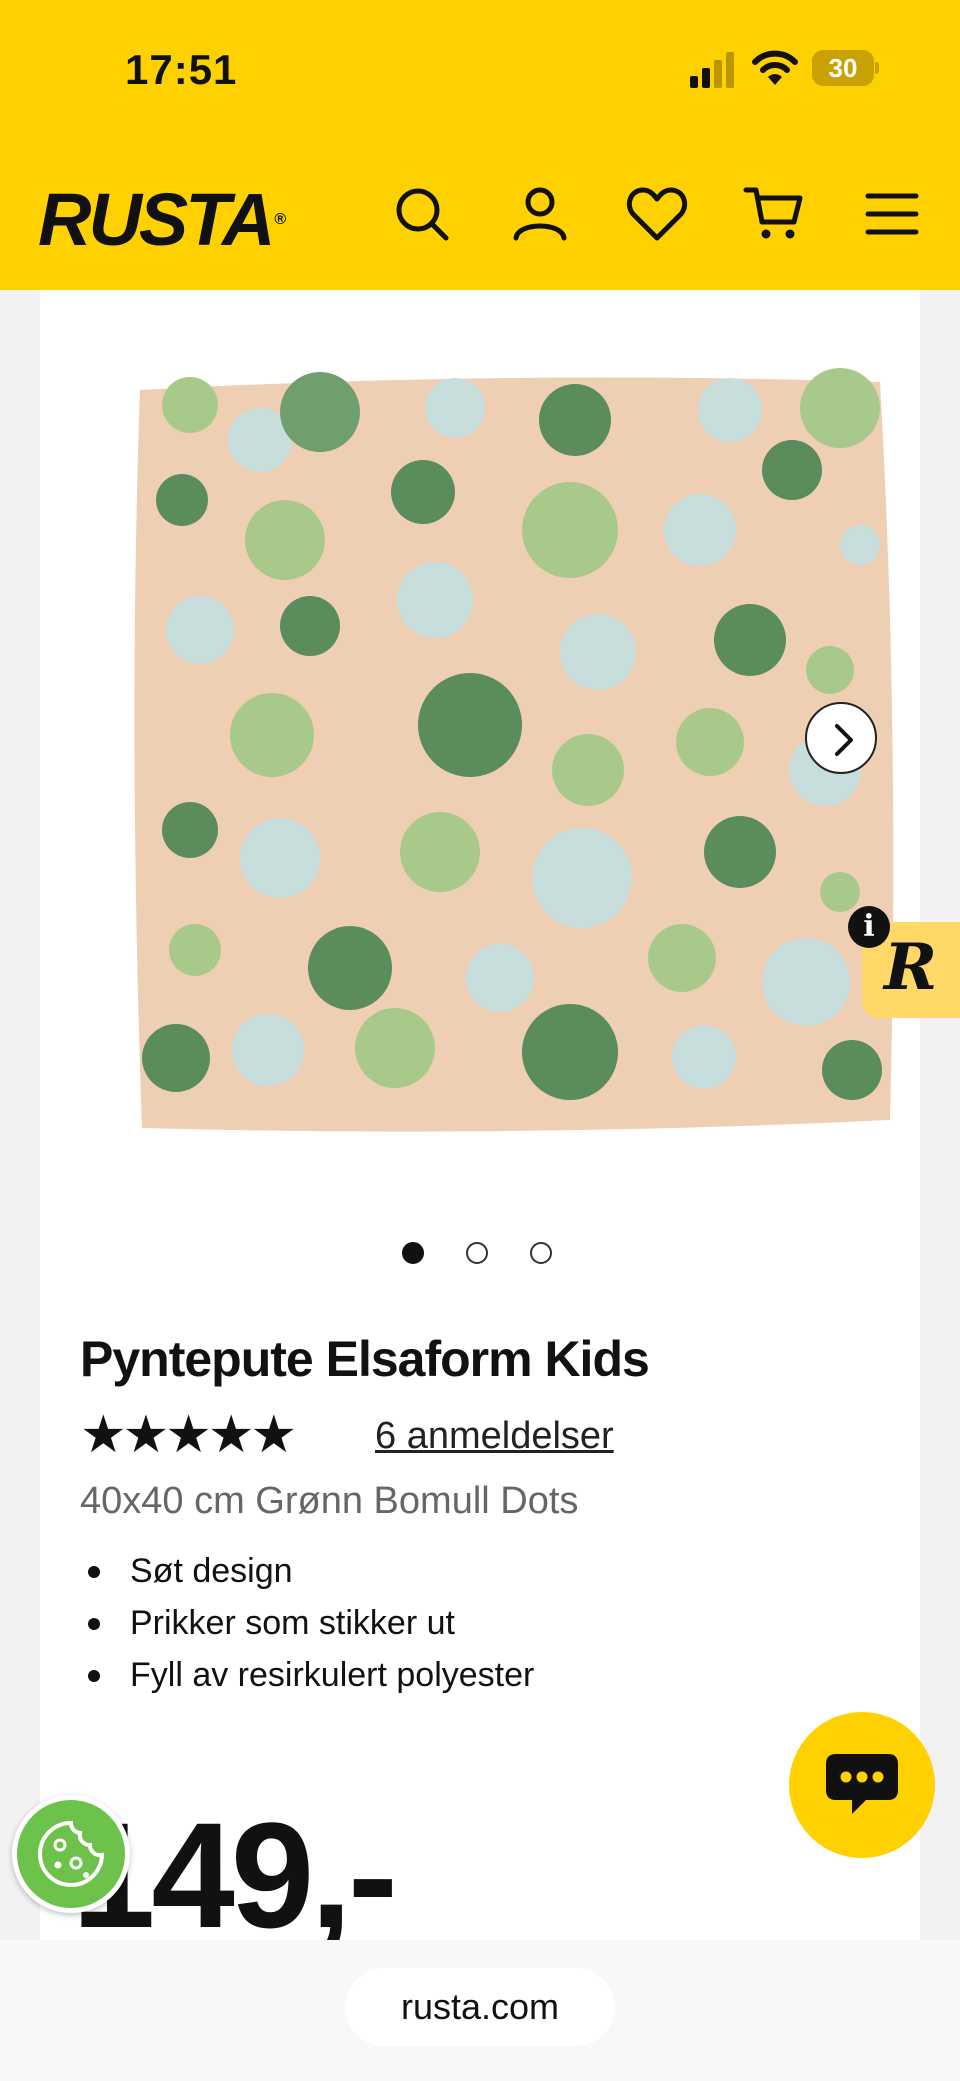 Image resolution: width=960 pixels, height=2081 pixels. What do you see at coordinates (365, 1359) in the screenshot?
I see `product-title: Pyntepute Elsaform Kids` at bounding box center [365, 1359].